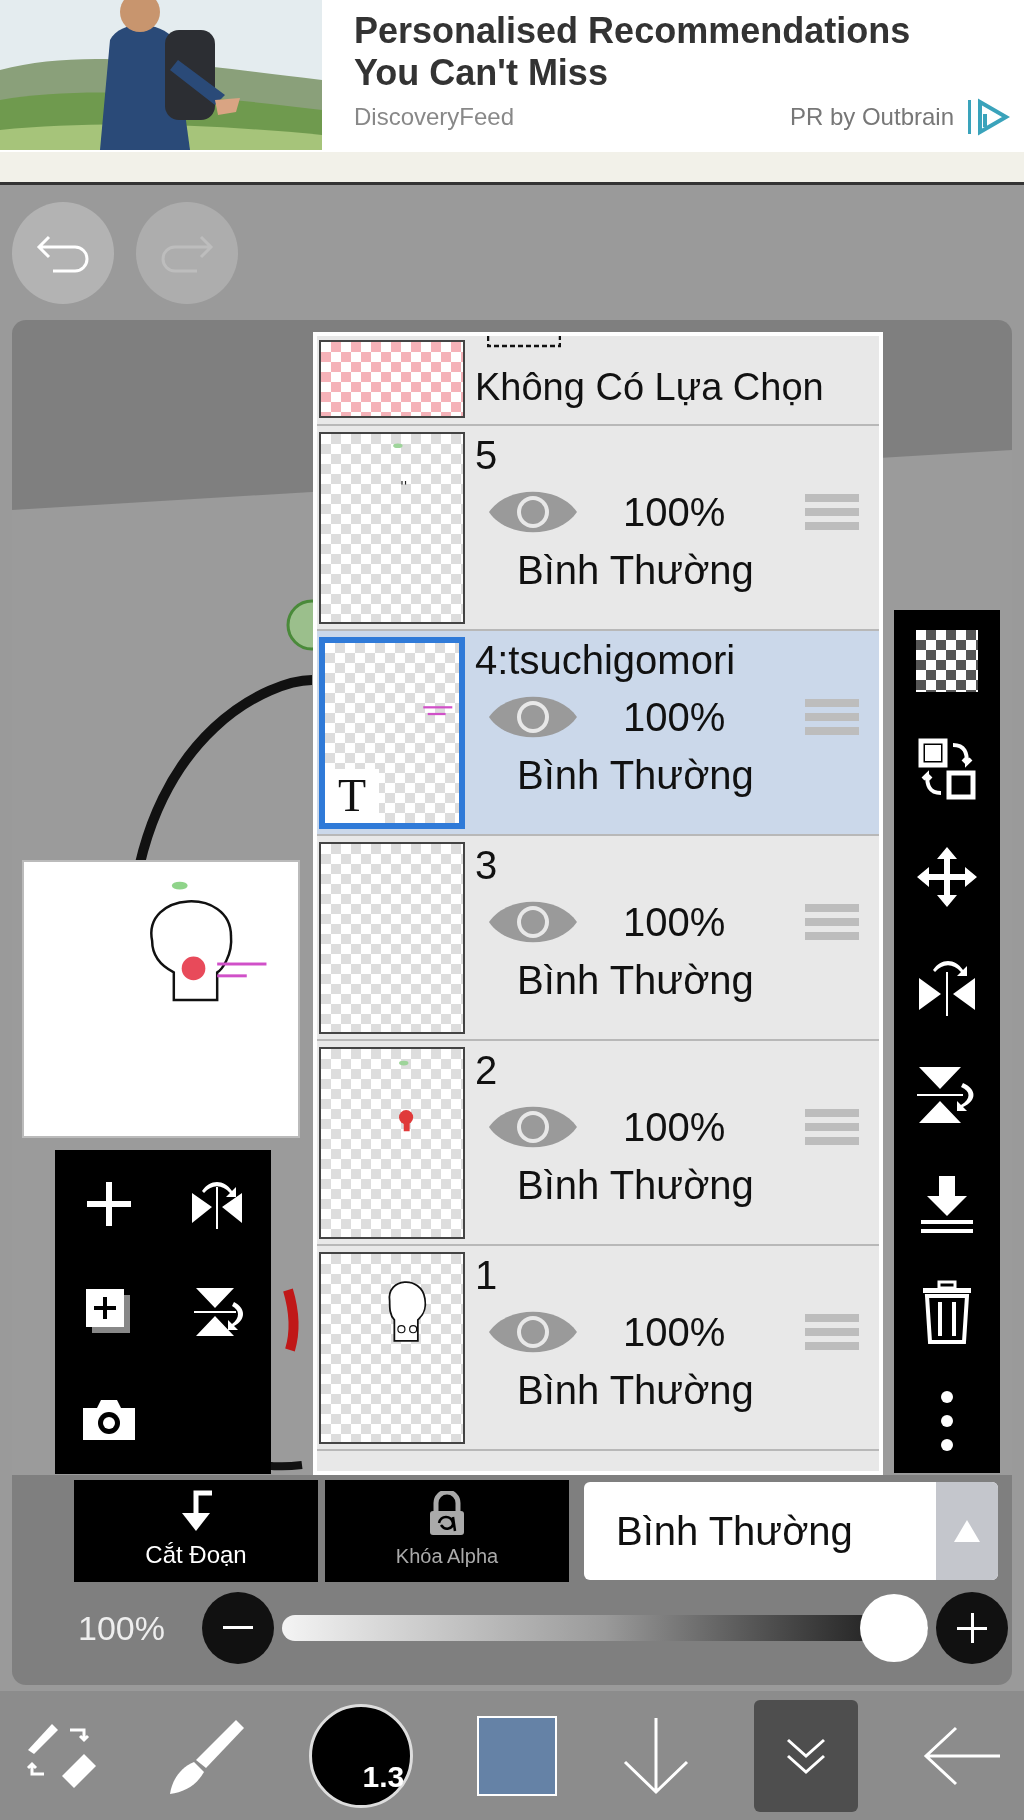 This screenshot has width=1024, height=1820. What do you see at coordinates (122, 1628) in the screenshot?
I see `opacity-reading: 100%` at bounding box center [122, 1628].